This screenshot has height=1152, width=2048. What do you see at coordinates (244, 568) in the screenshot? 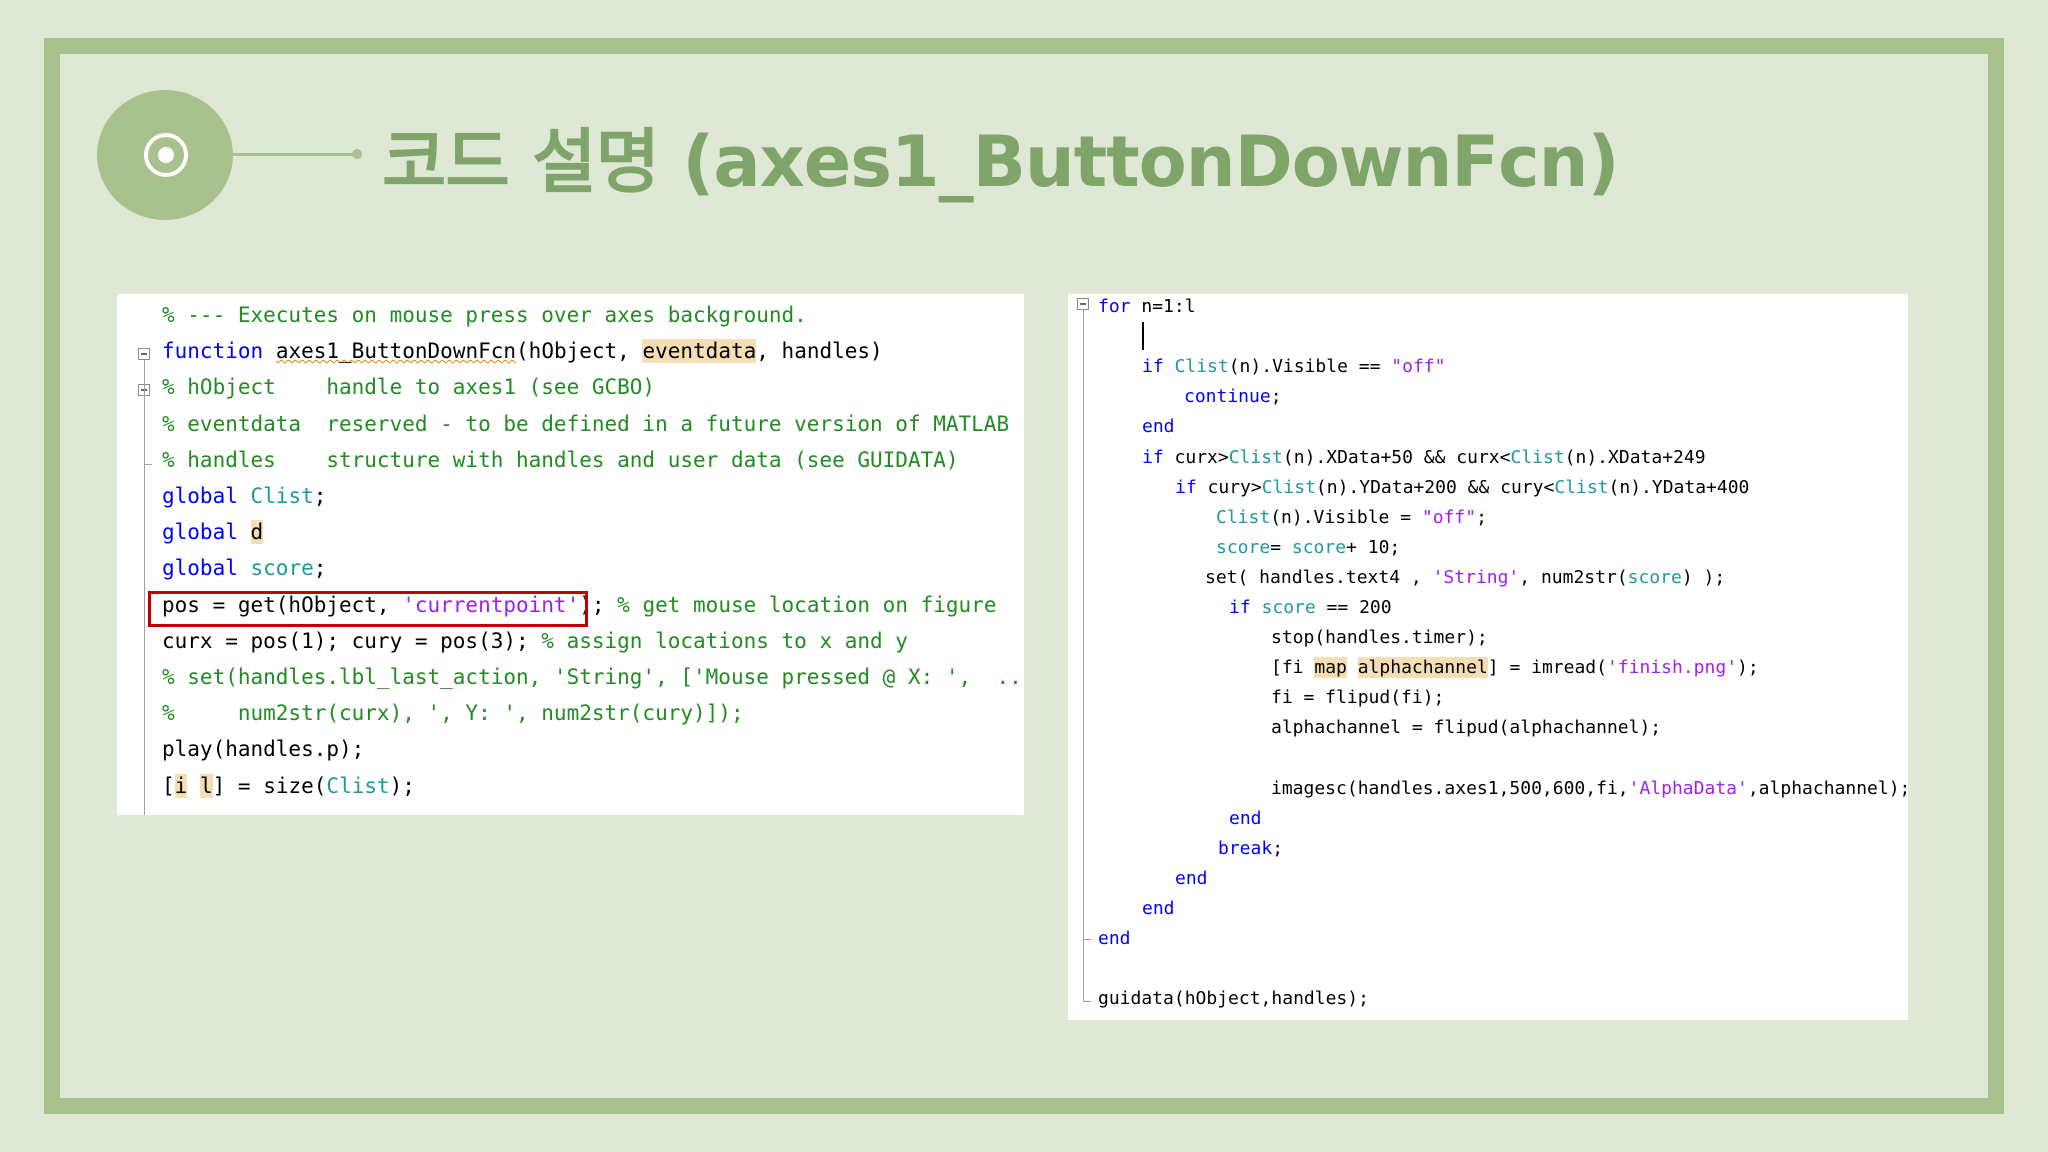
I see `code-line: global score;` at bounding box center [244, 568].